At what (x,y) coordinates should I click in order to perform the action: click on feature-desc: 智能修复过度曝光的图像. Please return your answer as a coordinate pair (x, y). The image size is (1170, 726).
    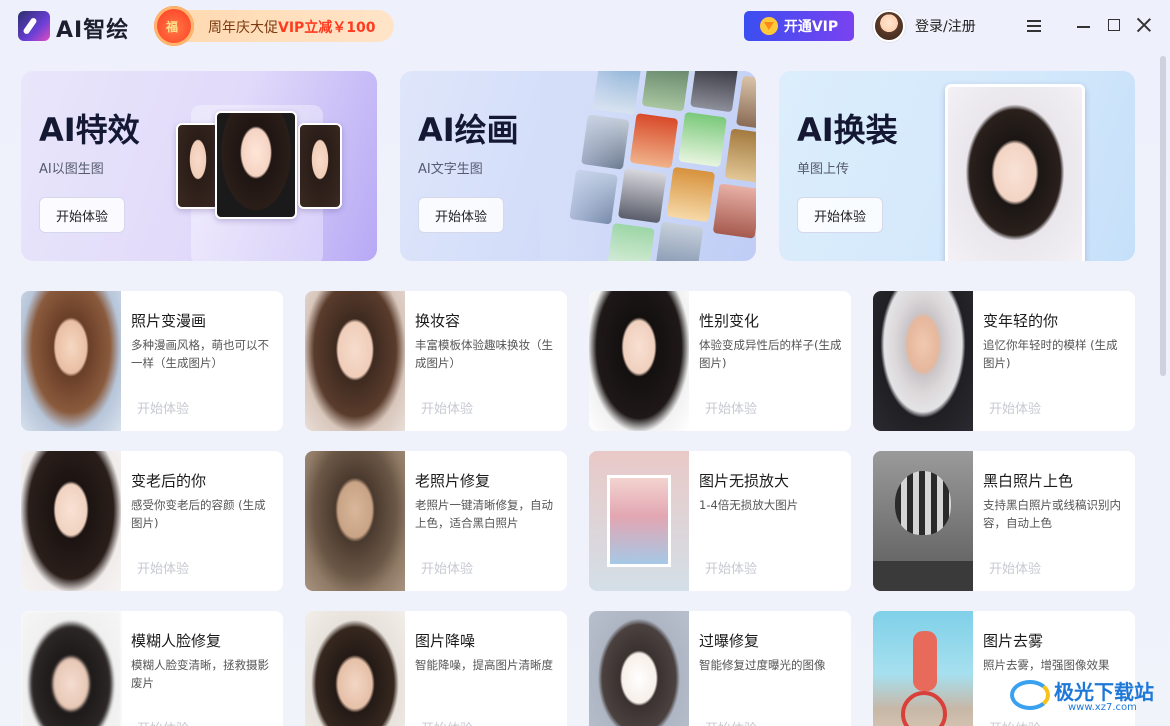
    Looking at the image, I should click on (762, 665).